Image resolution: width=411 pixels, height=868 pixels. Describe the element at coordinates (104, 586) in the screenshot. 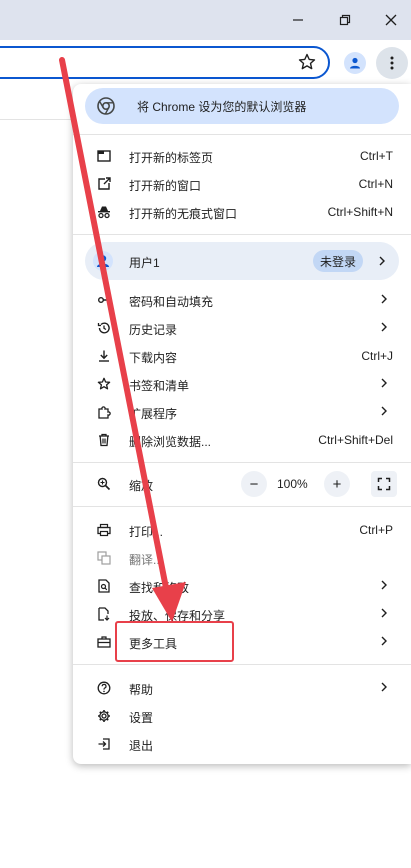

I see `find-icon` at that location.